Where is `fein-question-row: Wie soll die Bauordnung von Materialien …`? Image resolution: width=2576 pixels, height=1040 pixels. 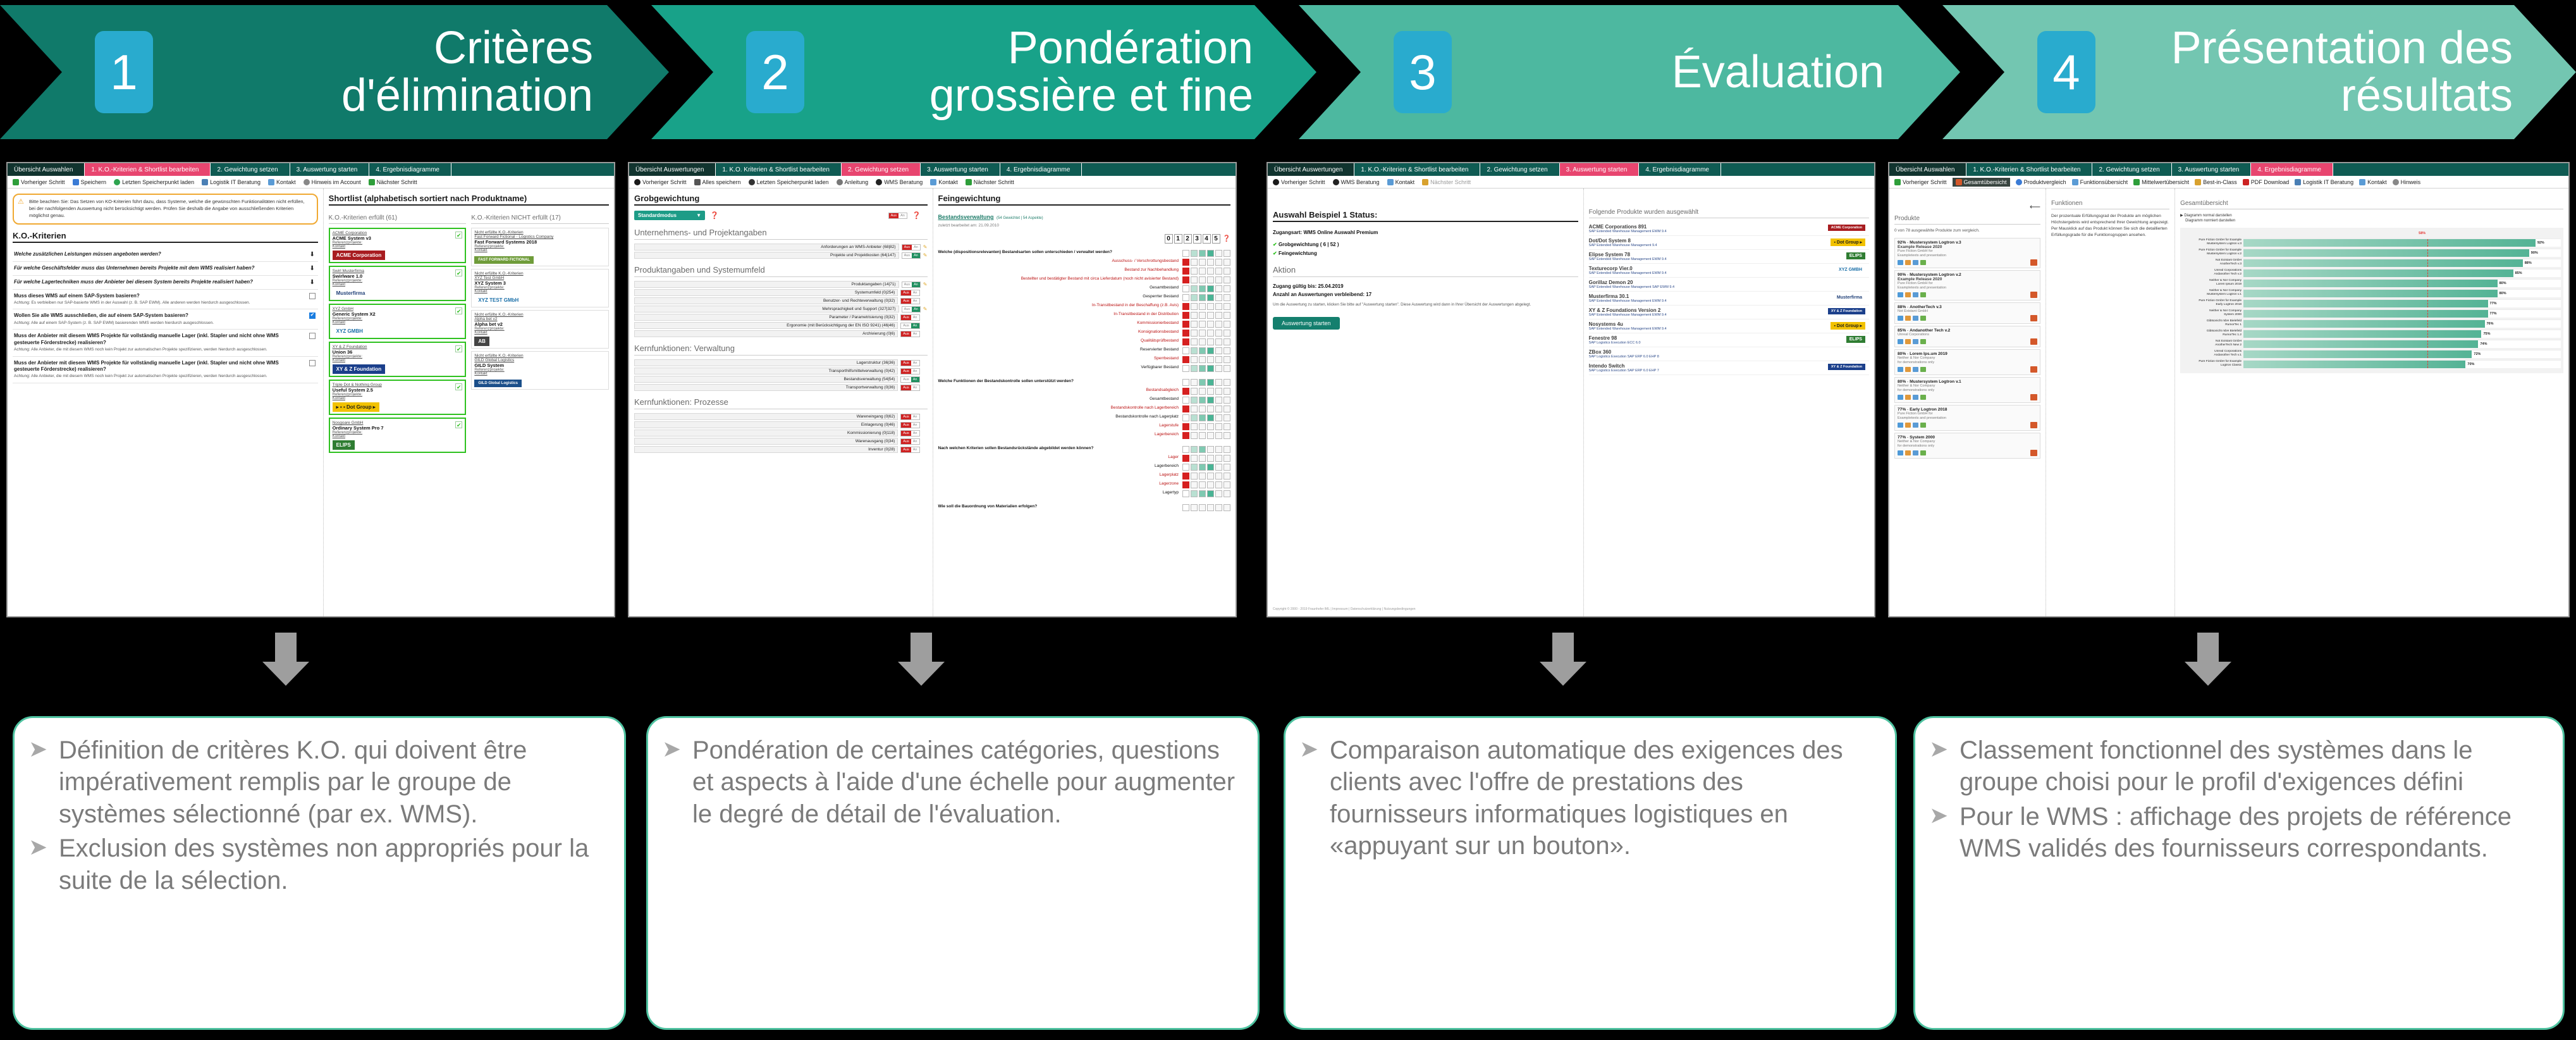
fein-question-row: Wie soll die Bauordnung von Materialien … is located at coordinates (1084, 507).